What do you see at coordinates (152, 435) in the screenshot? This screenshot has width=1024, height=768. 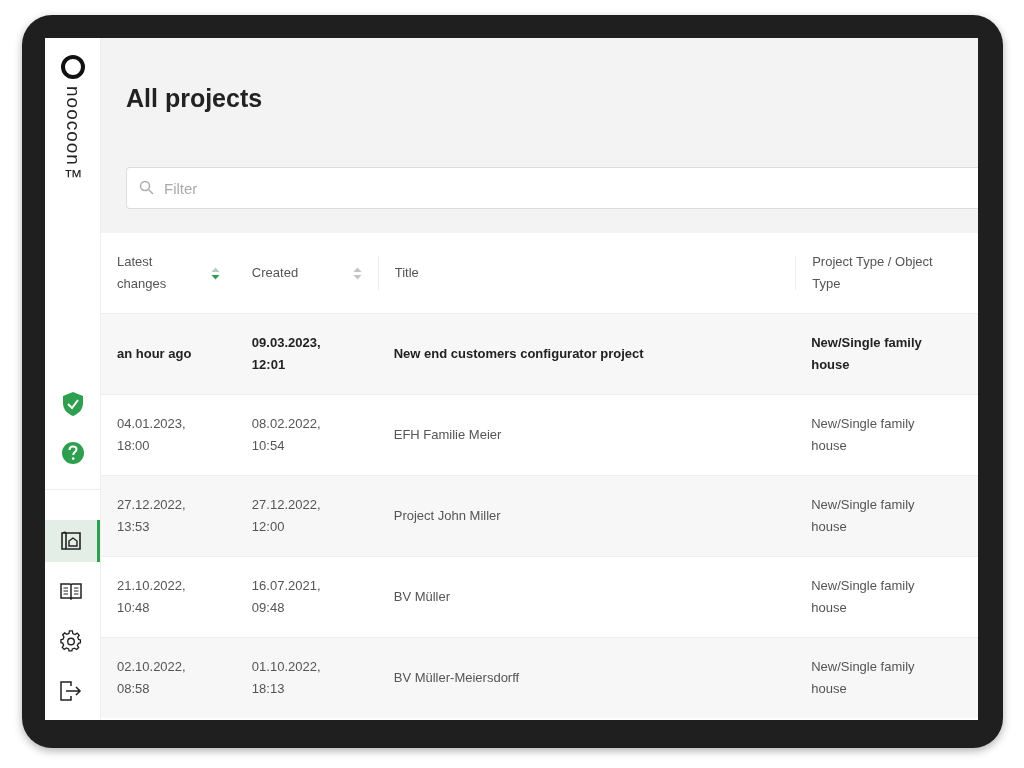 I see `table-cell-text: 04.01.2023, 18:00` at bounding box center [152, 435].